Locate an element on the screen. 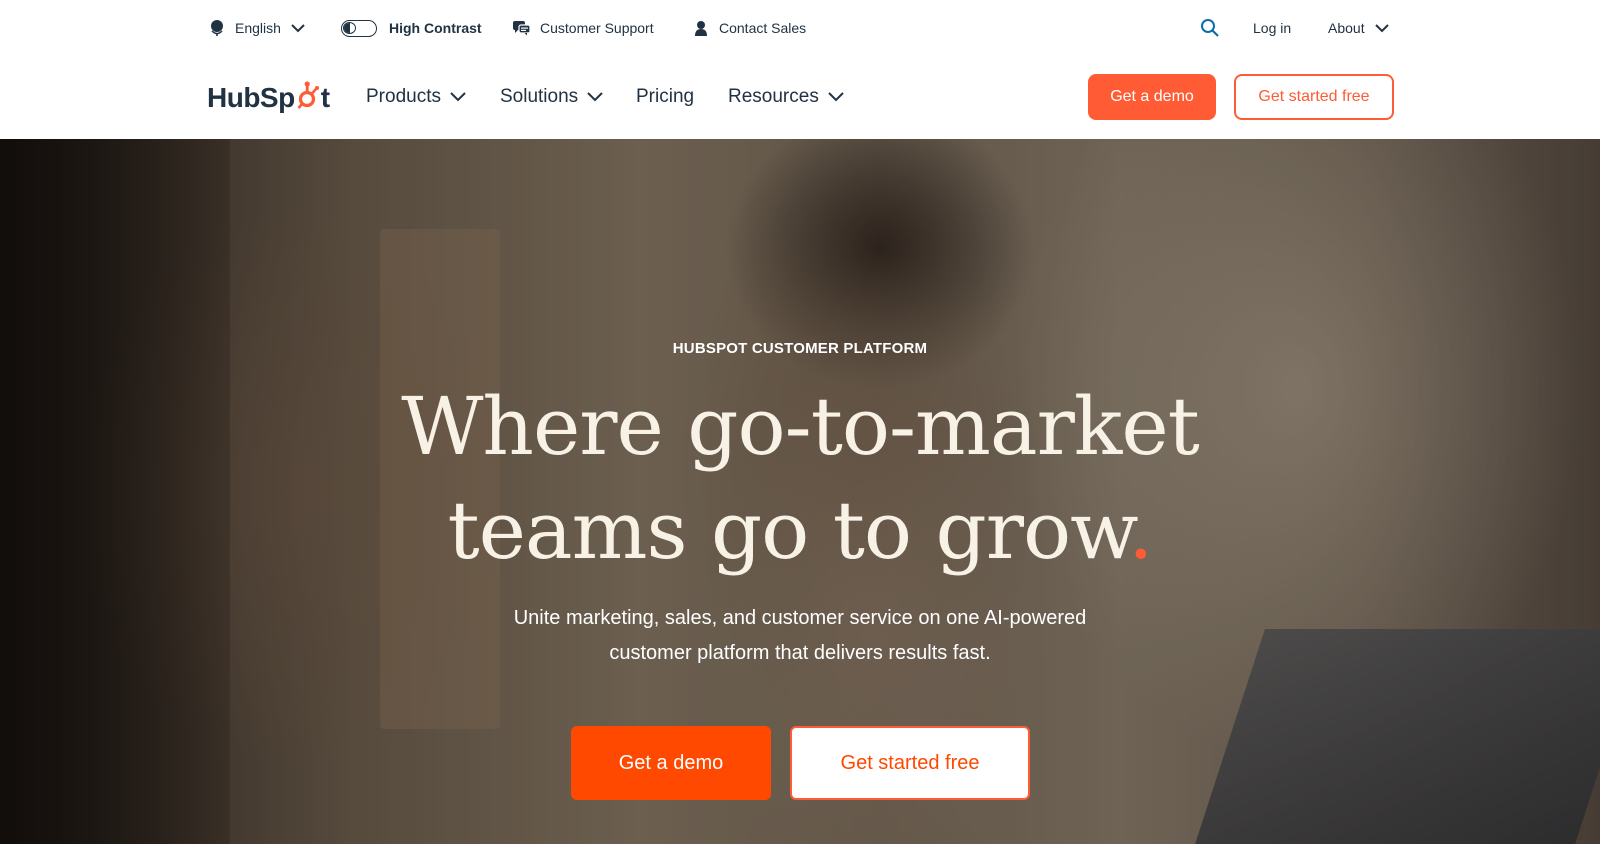 The width and height of the screenshot is (1600, 844). nav-resources: Resources is located at coordinates (786, 97).